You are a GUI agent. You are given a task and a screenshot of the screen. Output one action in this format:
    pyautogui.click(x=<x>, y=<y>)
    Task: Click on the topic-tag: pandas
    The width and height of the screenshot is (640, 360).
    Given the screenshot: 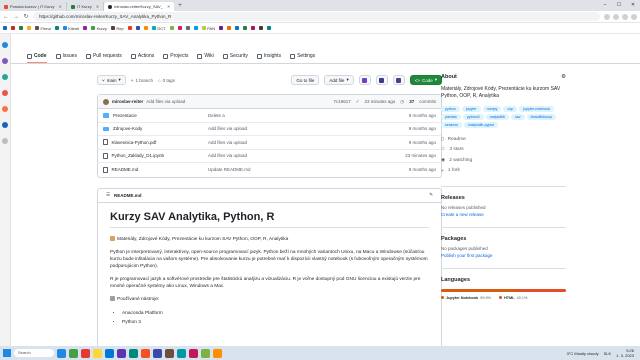 What is the action you would take?
    pyautogui.click(x=451, y=117)
    